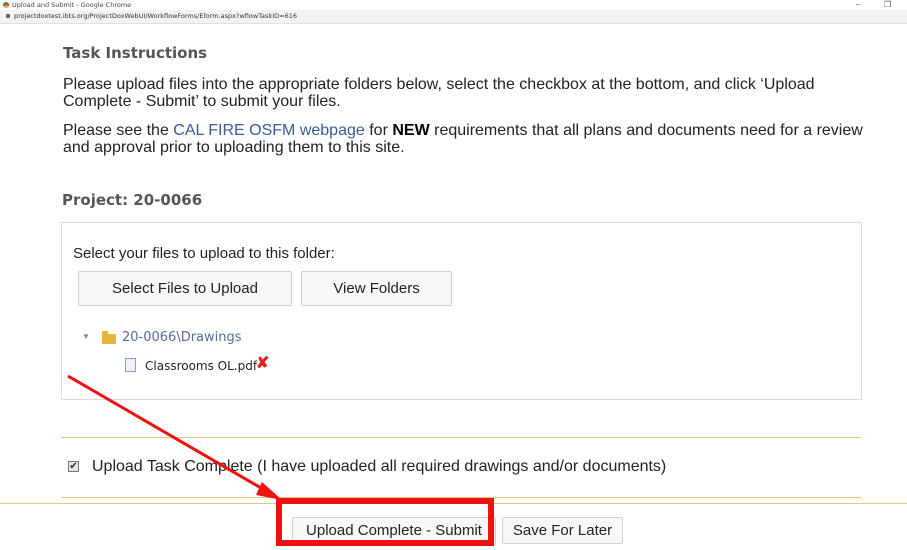  I want to click on requirements-prefix: Please see the, so click(118, 130).